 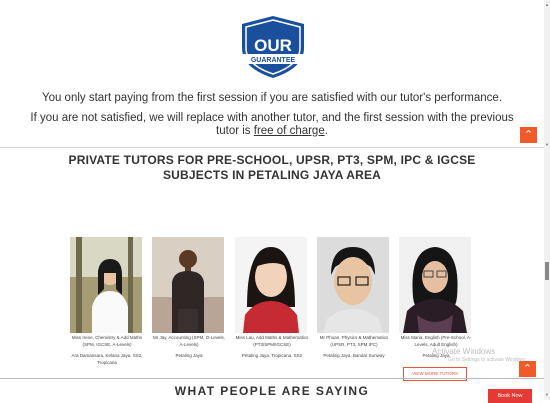 I want to click on tutors-heading-line-2: SUBJECTS IN PETALING JAYA AREA, so click(x=272, y=175).